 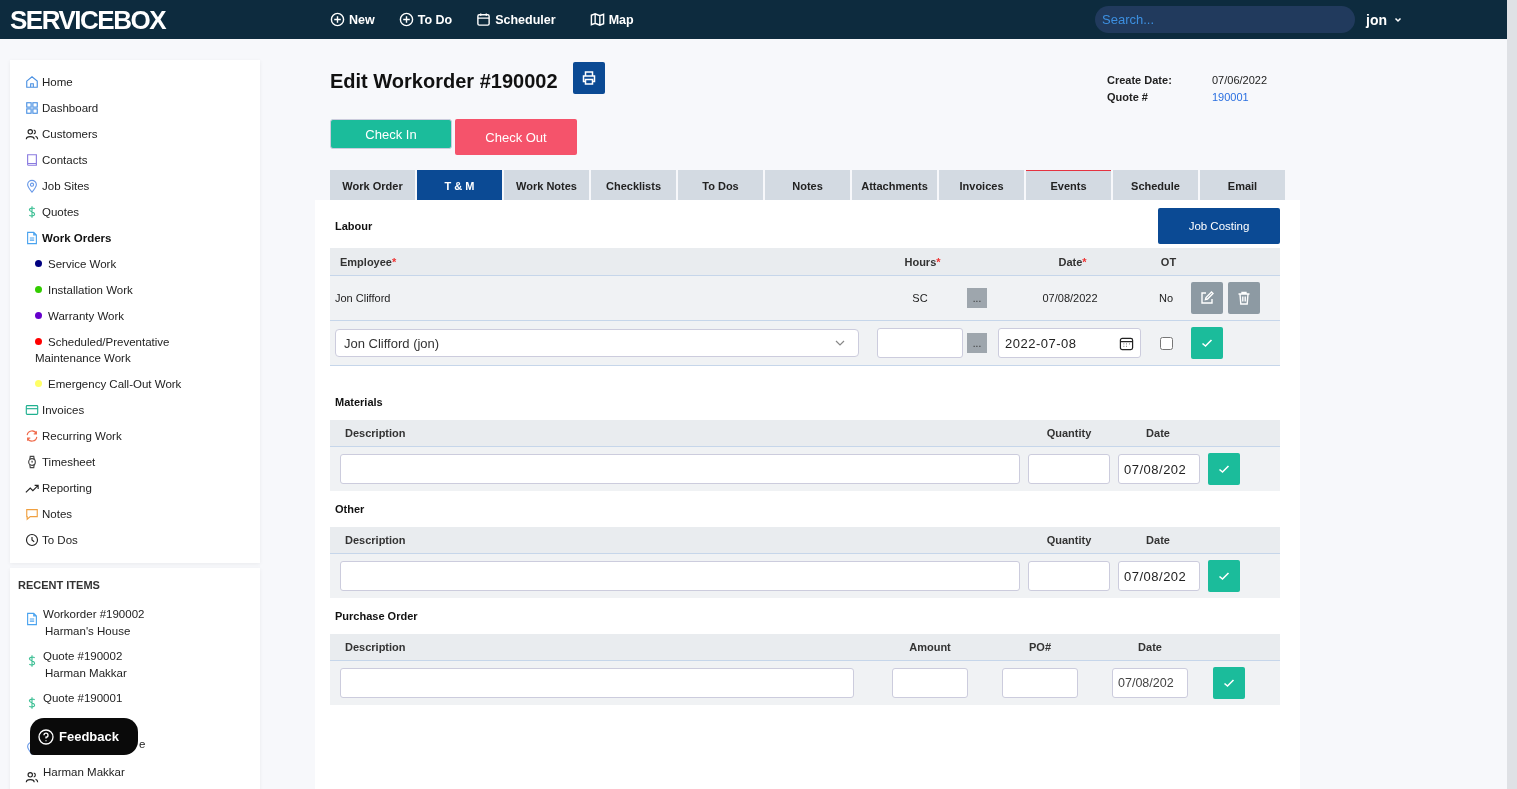 What do you see at coordinates (425, 19) in the screenshot?
I see `nav-link: To Do` at bounding box center [425, 19].